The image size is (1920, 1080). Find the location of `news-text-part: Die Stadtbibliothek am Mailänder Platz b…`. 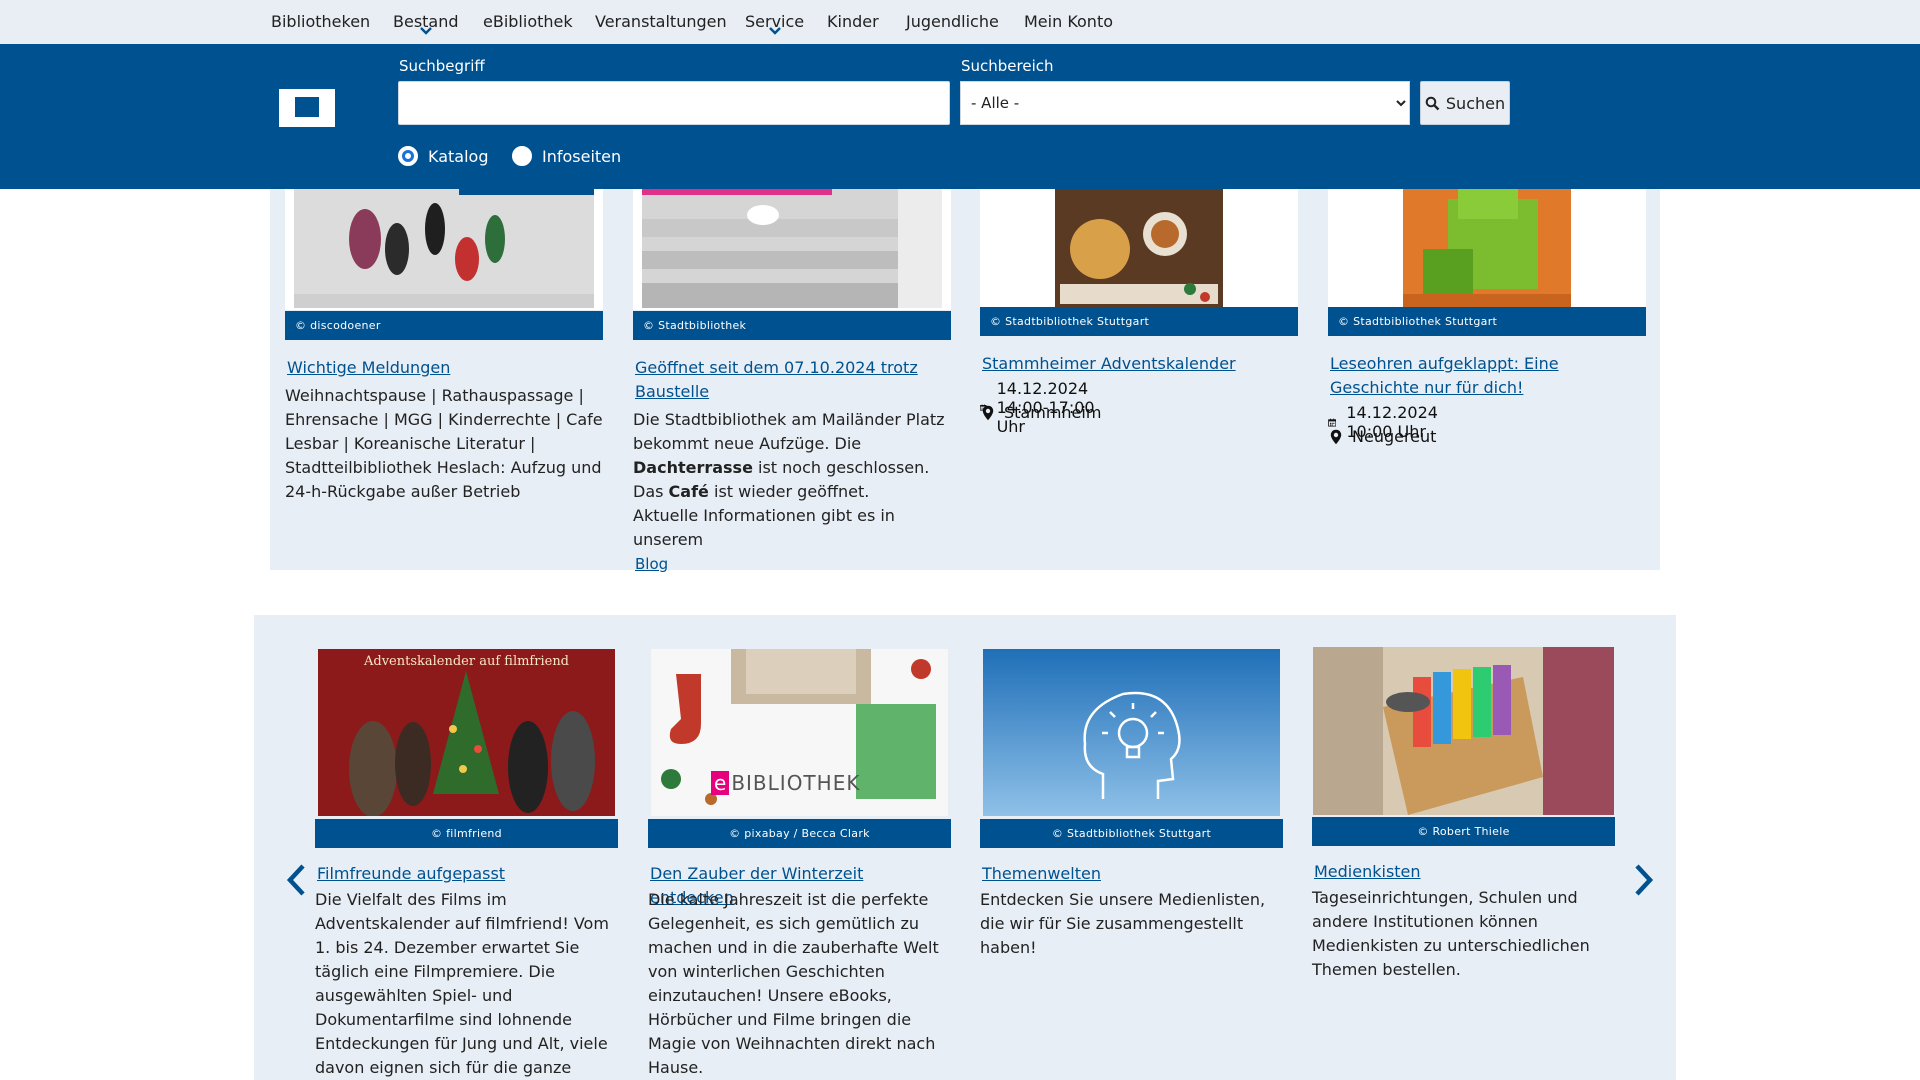

news-text-part: Die Stadtbibliothek am Mailänder Platz b… is located at coordinates (789, 431).